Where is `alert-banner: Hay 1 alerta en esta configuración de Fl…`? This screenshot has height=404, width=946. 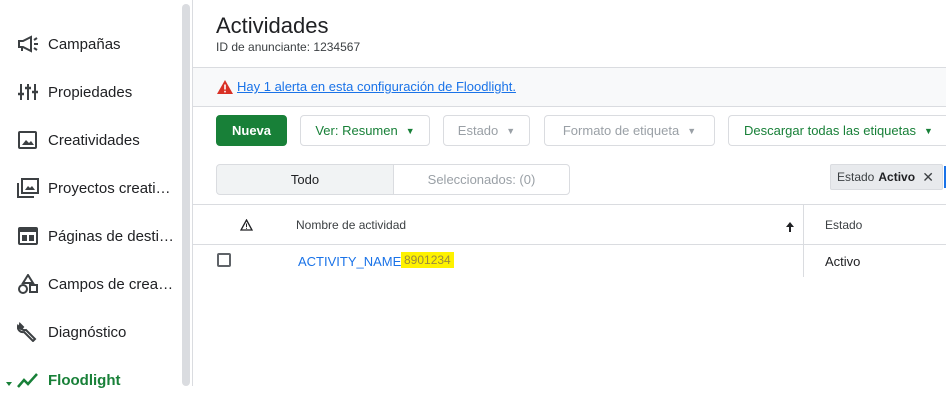 alert-banner: Hay 1 alerta en esta configuración de Fl… is located at coordinates (569, 87).